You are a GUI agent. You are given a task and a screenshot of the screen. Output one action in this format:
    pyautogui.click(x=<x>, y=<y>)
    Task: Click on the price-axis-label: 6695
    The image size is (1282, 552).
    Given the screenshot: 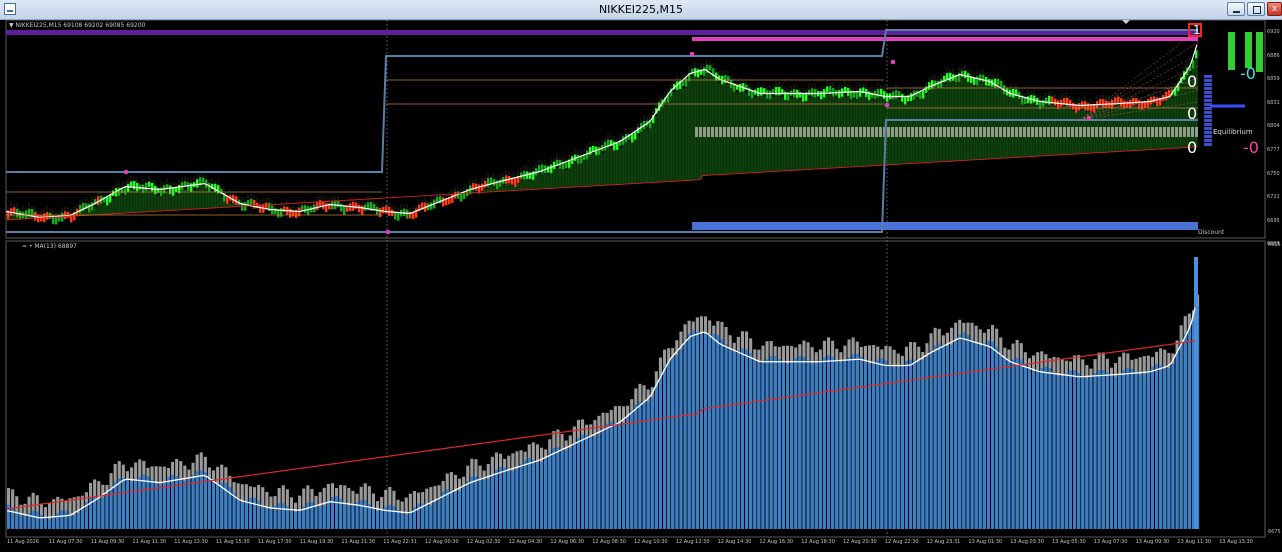 What is the action you would take?
    pyautogui.click(x=1273, y=220)
    